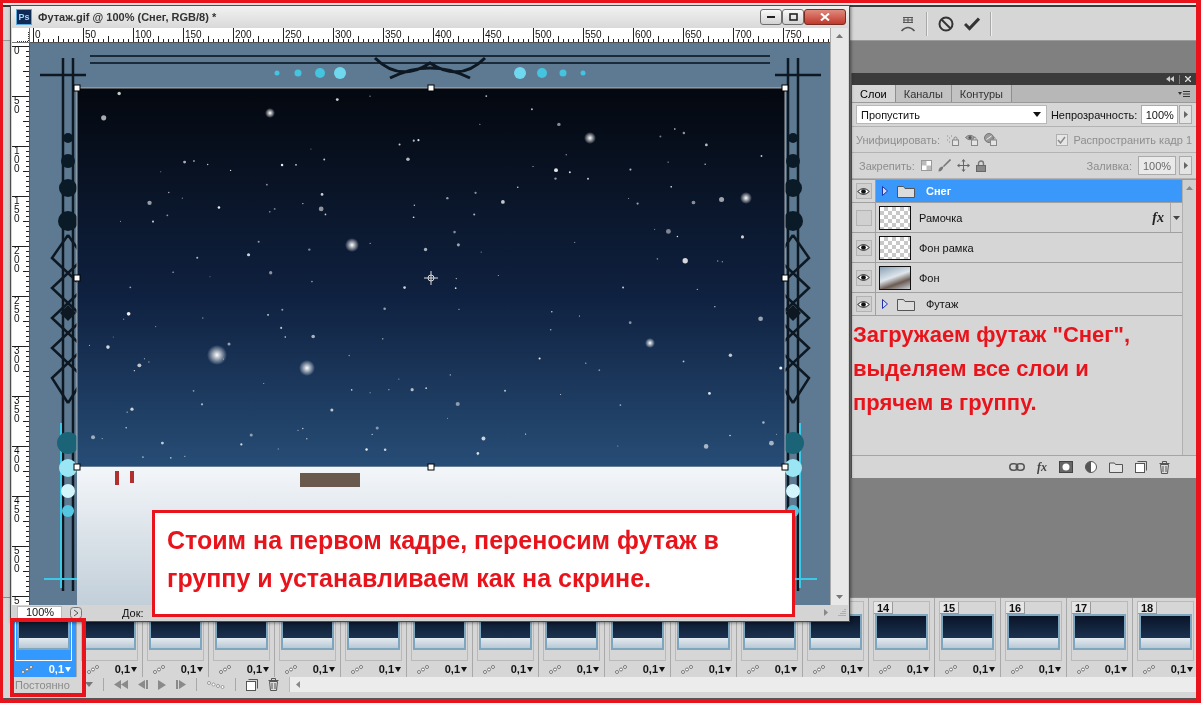 The image size is (1201, 703). What do you see at coordinates (1189, 317) in the screenshot?
I see `layers-scrollbar` at bounding box center [1189, 317].